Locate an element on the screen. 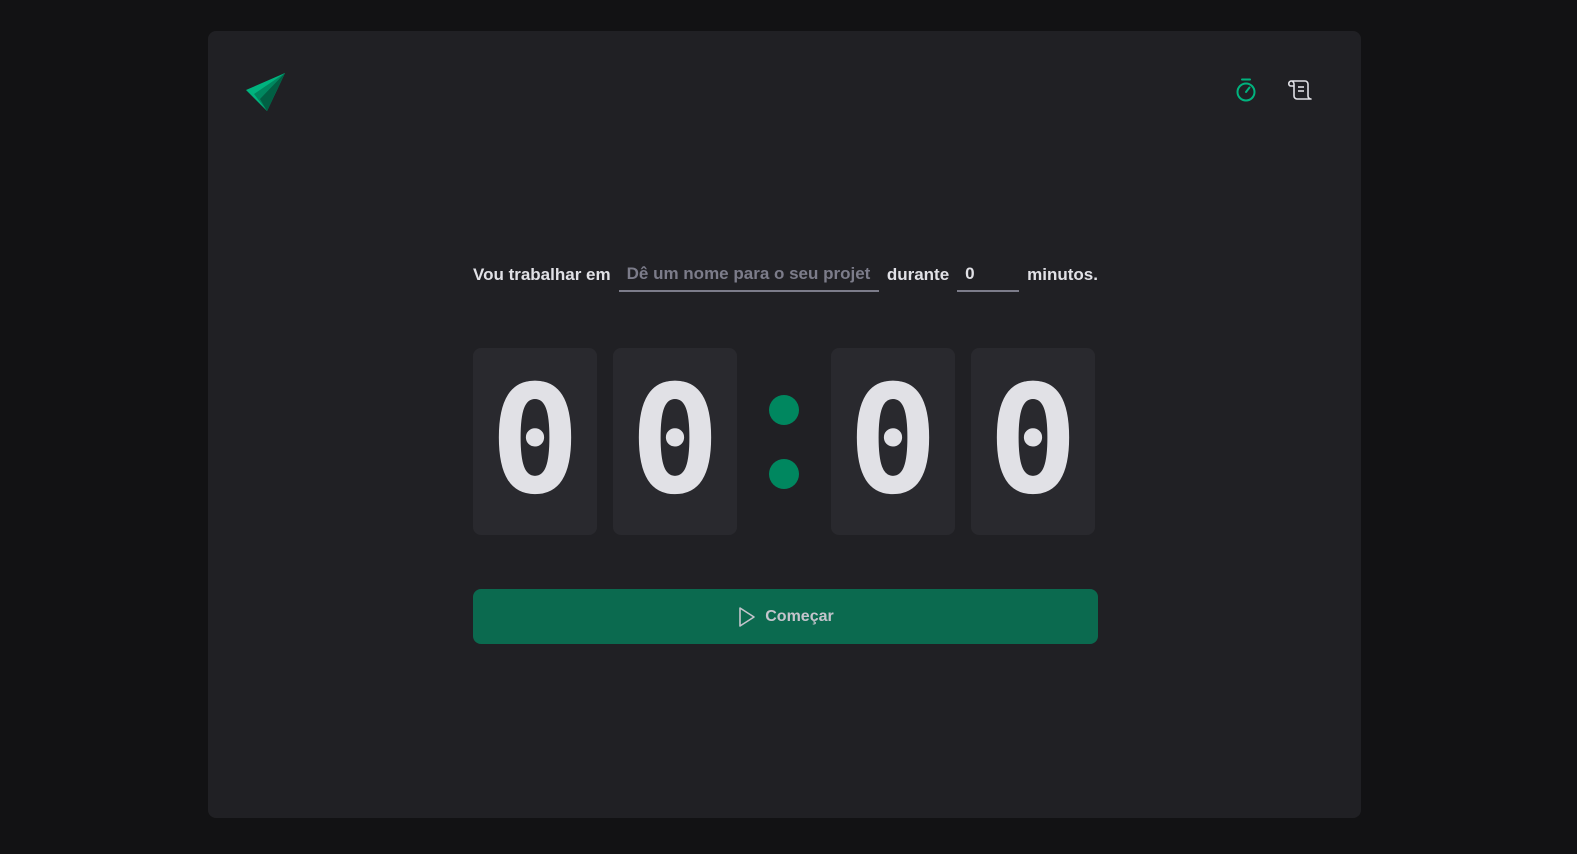  seconds-ones-digit: 0 is located at coordinates (1033, 441).